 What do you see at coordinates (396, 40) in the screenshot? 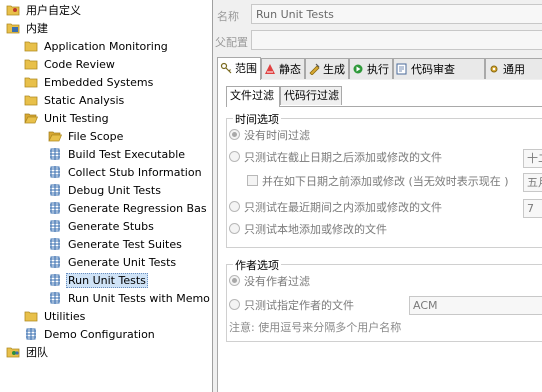
I see `parent-config-field` at bounding box center [396, 40].